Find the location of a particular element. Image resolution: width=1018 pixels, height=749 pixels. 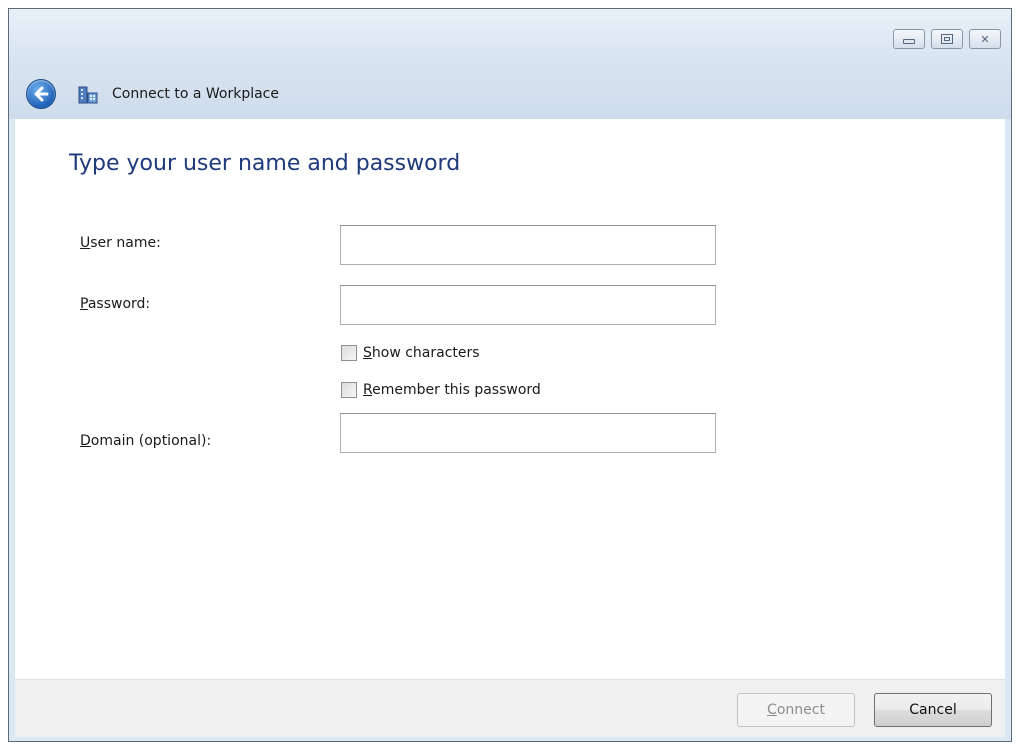

maximize-button is located at coordinates (947, 39).